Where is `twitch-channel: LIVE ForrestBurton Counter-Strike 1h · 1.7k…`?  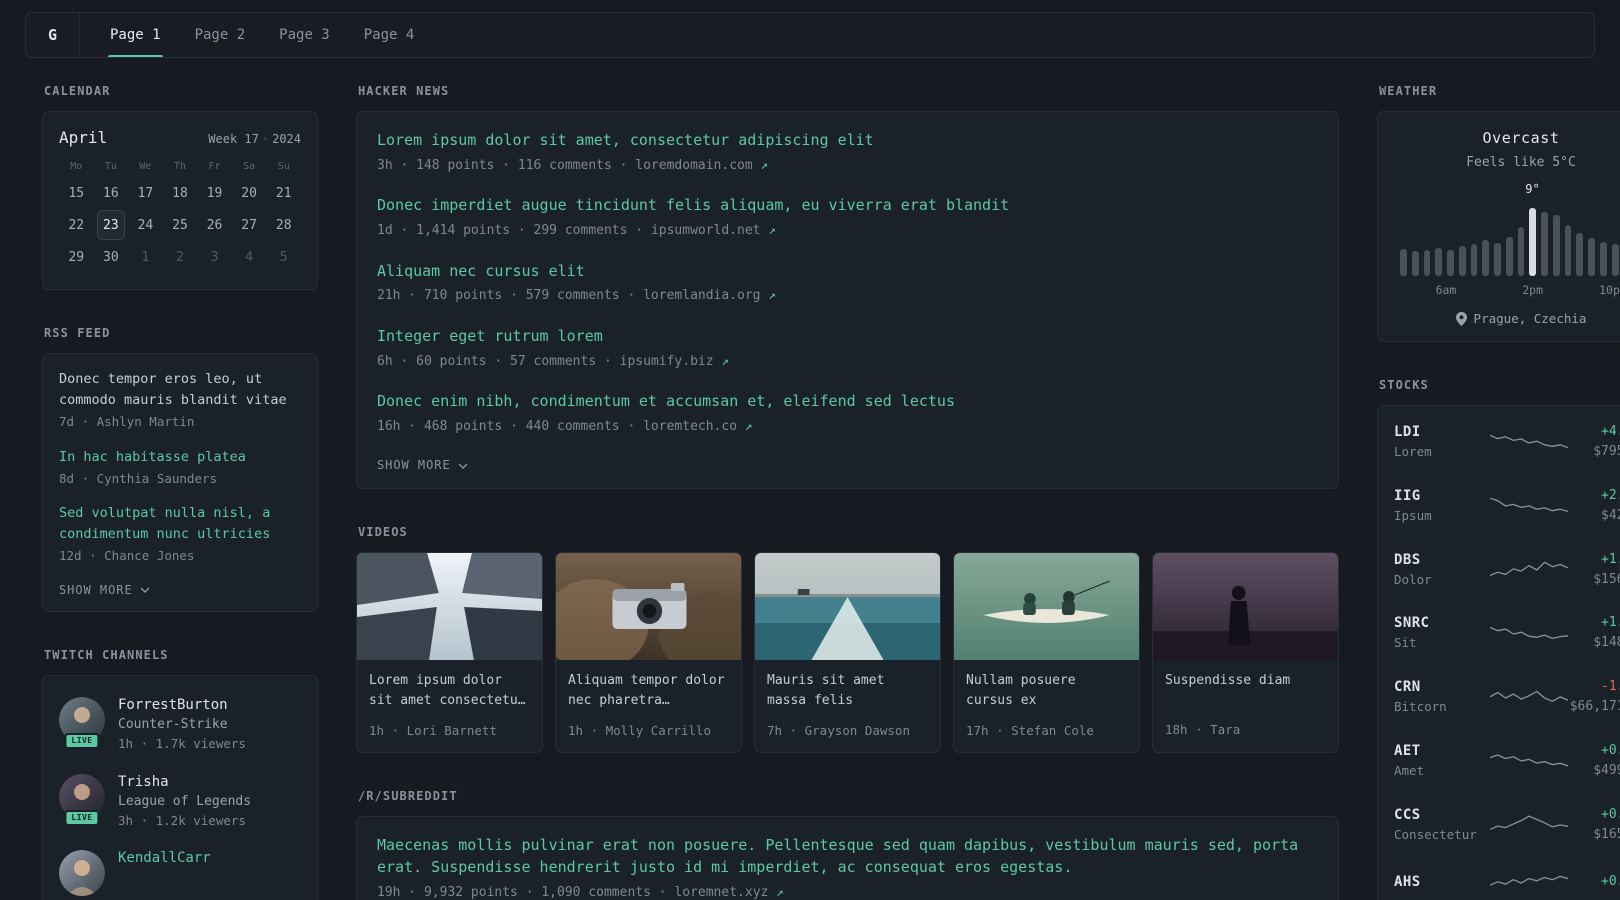 twitch-channel: LIVE ForrestBurton Counter-Strike 1h · 1.7k… is located at coordinates (180, 725).